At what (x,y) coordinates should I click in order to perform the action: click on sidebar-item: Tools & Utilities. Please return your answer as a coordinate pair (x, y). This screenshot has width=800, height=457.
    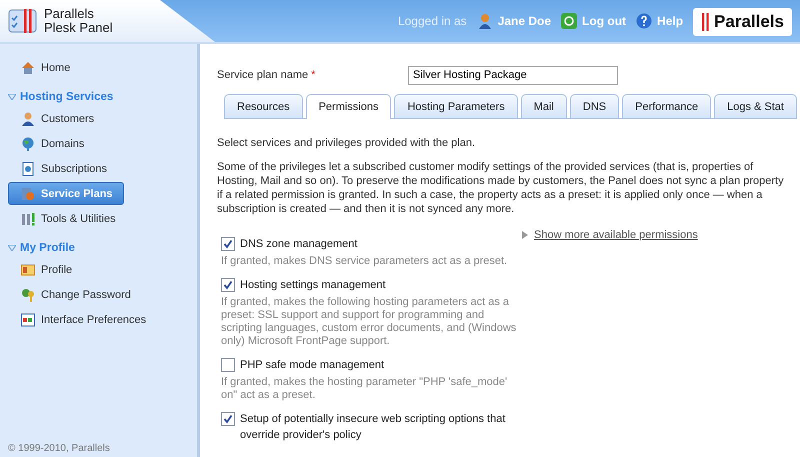
    Looking at the image, I should click on (67, 218).